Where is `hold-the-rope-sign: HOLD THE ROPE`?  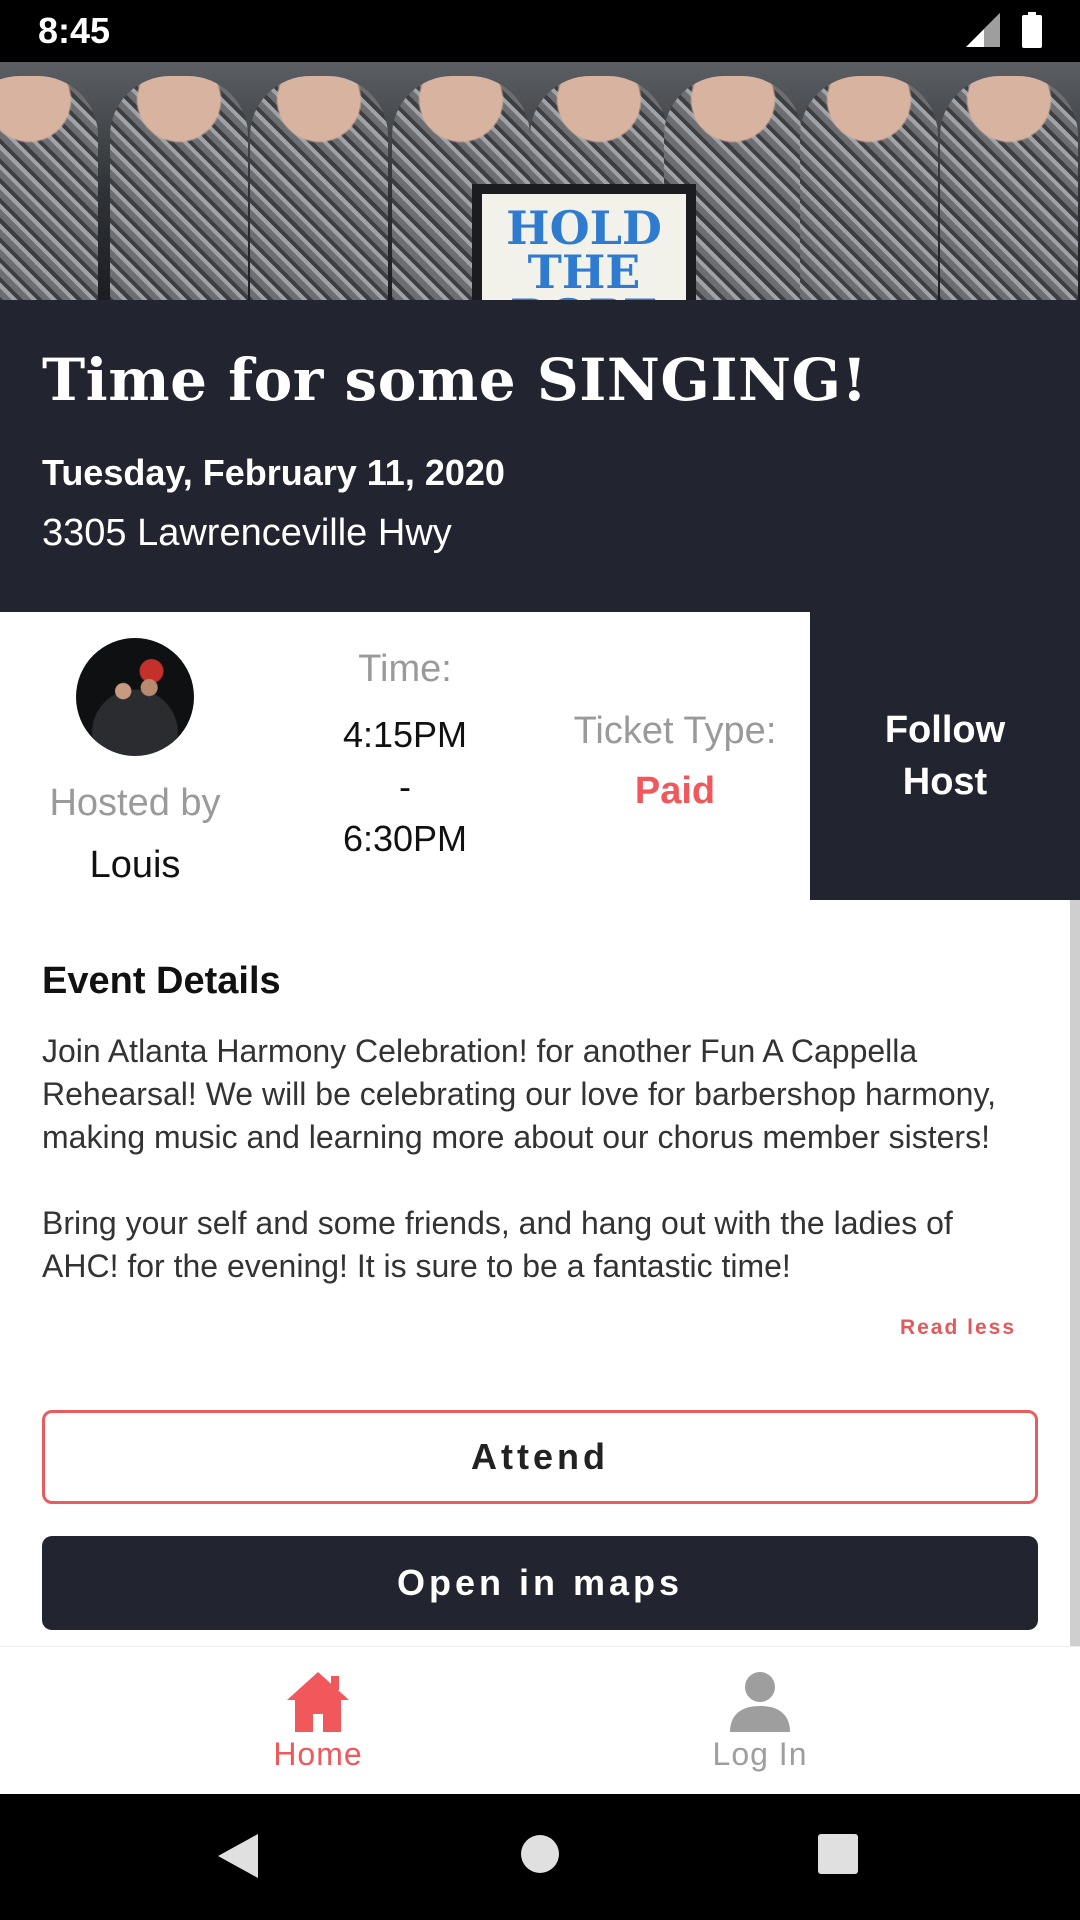
hold-the-rope-sign: HOLD THE ROPE is located at coordinates (584, 242).